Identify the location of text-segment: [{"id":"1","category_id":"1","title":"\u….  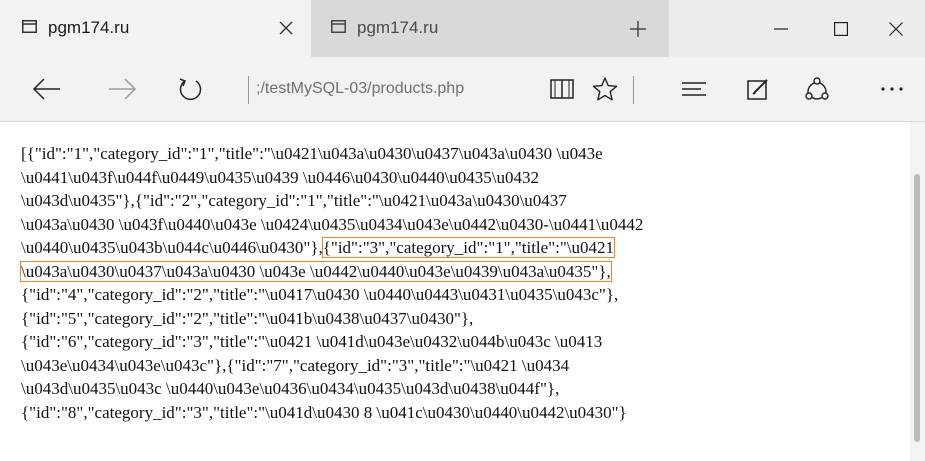
(312, 153).